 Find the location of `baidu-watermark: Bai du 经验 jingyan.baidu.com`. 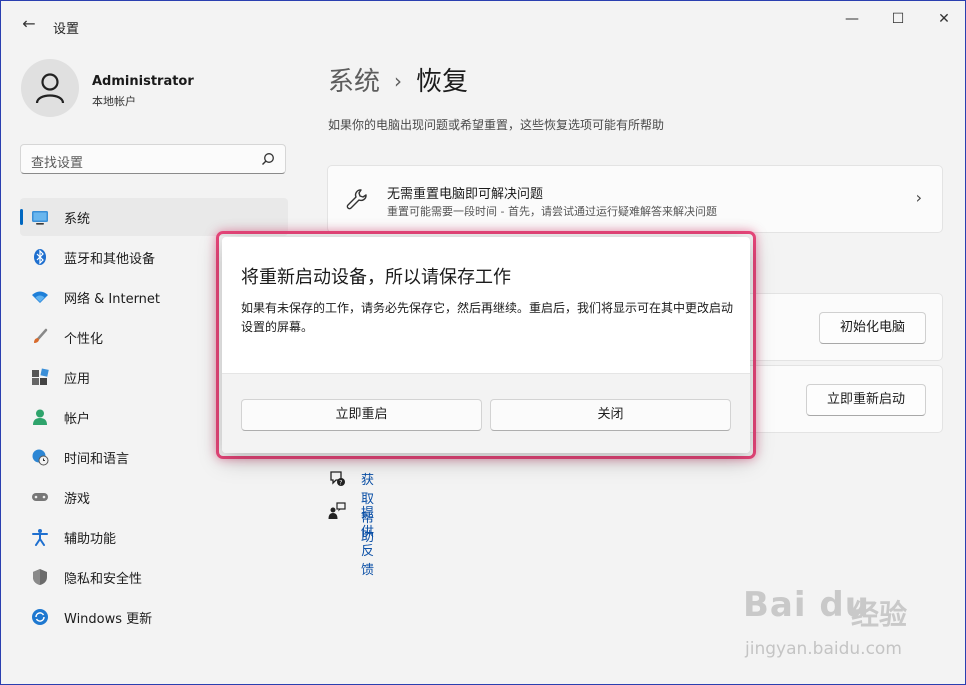

baidu-watermark: Bai du 经验 jingyan.baidu.com is located at coordinates (849, 626).